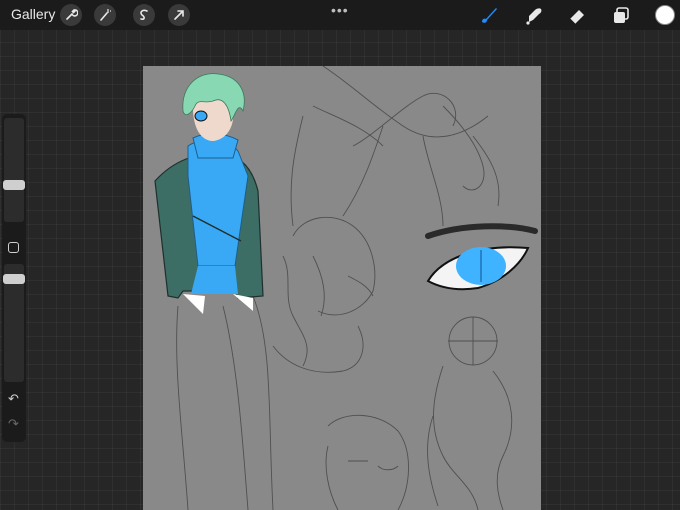 The image size is (680, 510). What do you see at coordinates (144, 15) in the screenshot?
I see `selection-icon` at bounding box center [144, 15].